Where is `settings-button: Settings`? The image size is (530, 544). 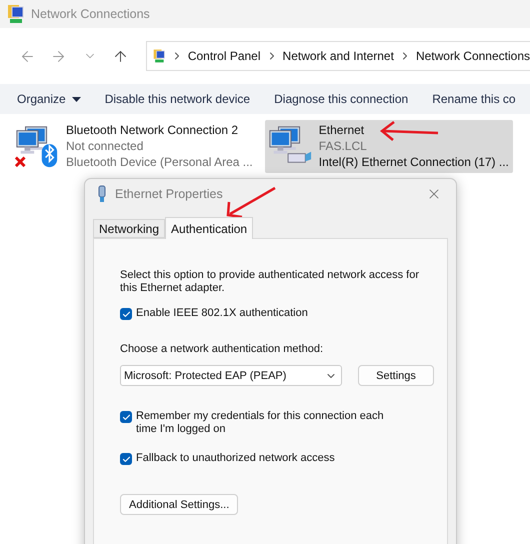
settings-button: Settings is located at coordinates (396, 375).